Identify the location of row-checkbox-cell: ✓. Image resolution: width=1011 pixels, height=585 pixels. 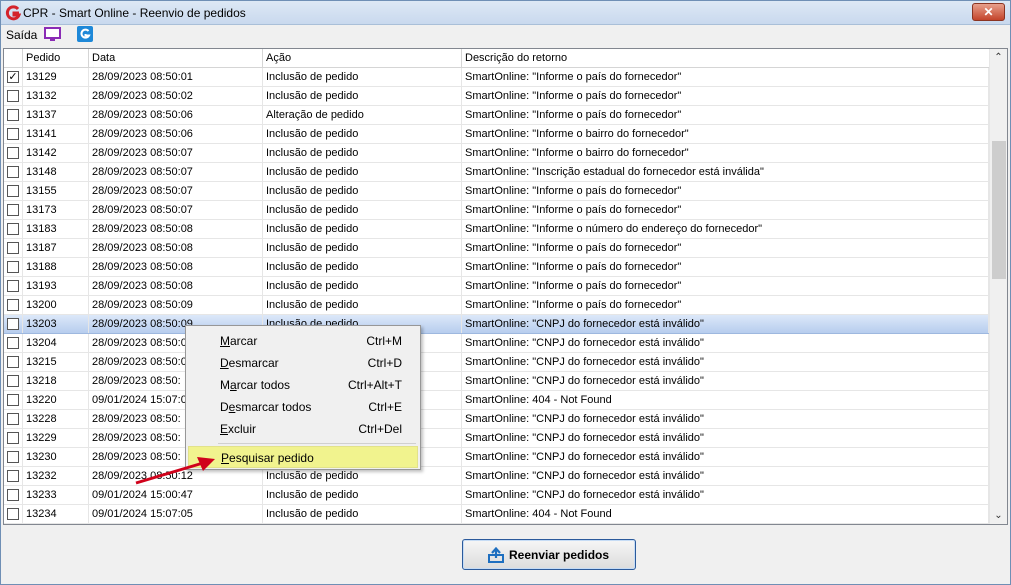
(13, 77).